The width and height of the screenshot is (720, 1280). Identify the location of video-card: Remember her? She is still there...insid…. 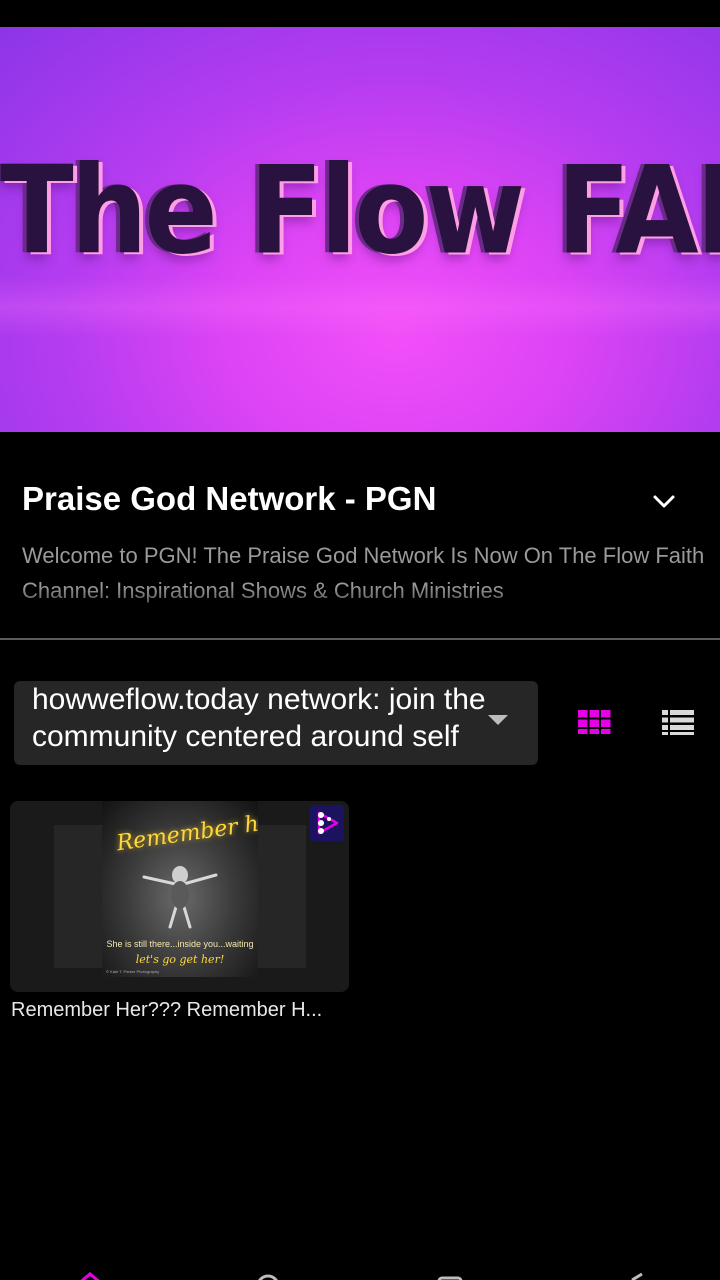
(180, 921).